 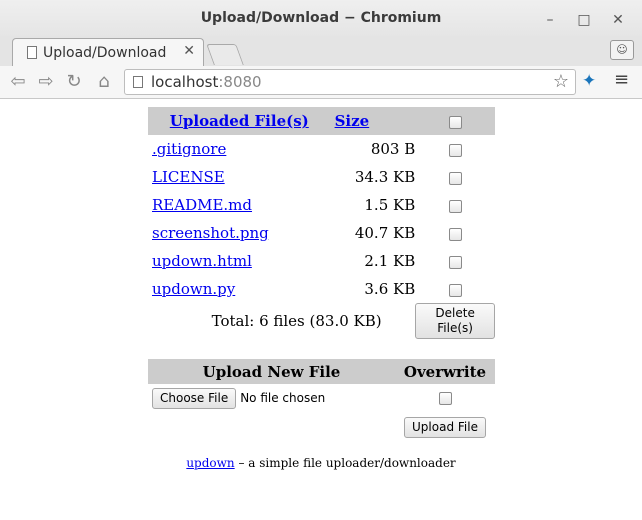 What do you see at coordinates (385, 177) in the screenshot?
I see `file-size: 34.3 KB` at bounding box center [385, 177].